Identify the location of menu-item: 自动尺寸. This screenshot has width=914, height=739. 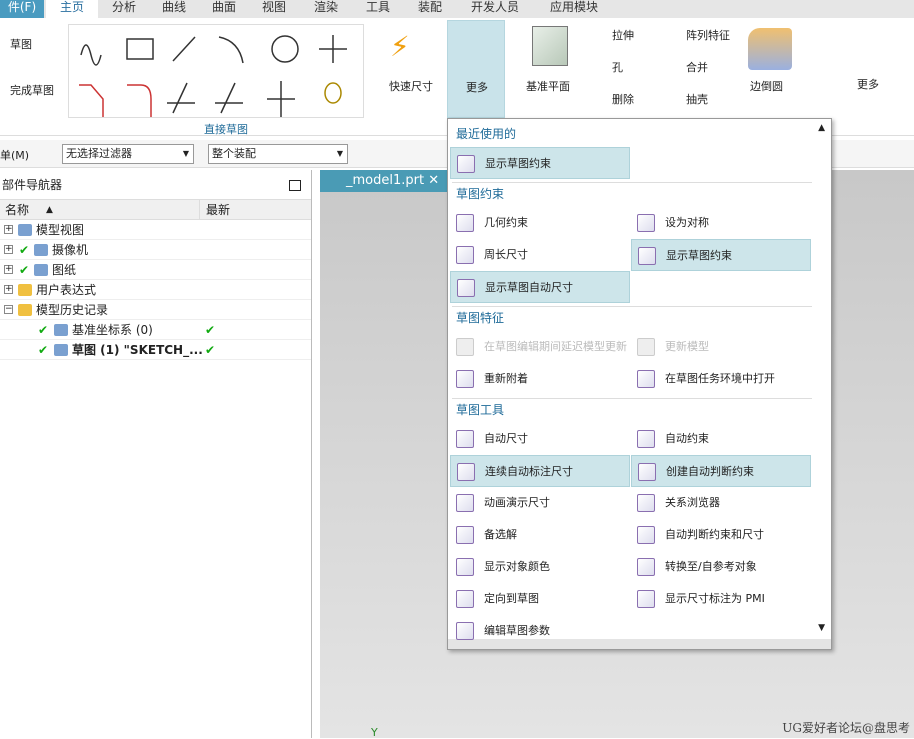
(540, 439).